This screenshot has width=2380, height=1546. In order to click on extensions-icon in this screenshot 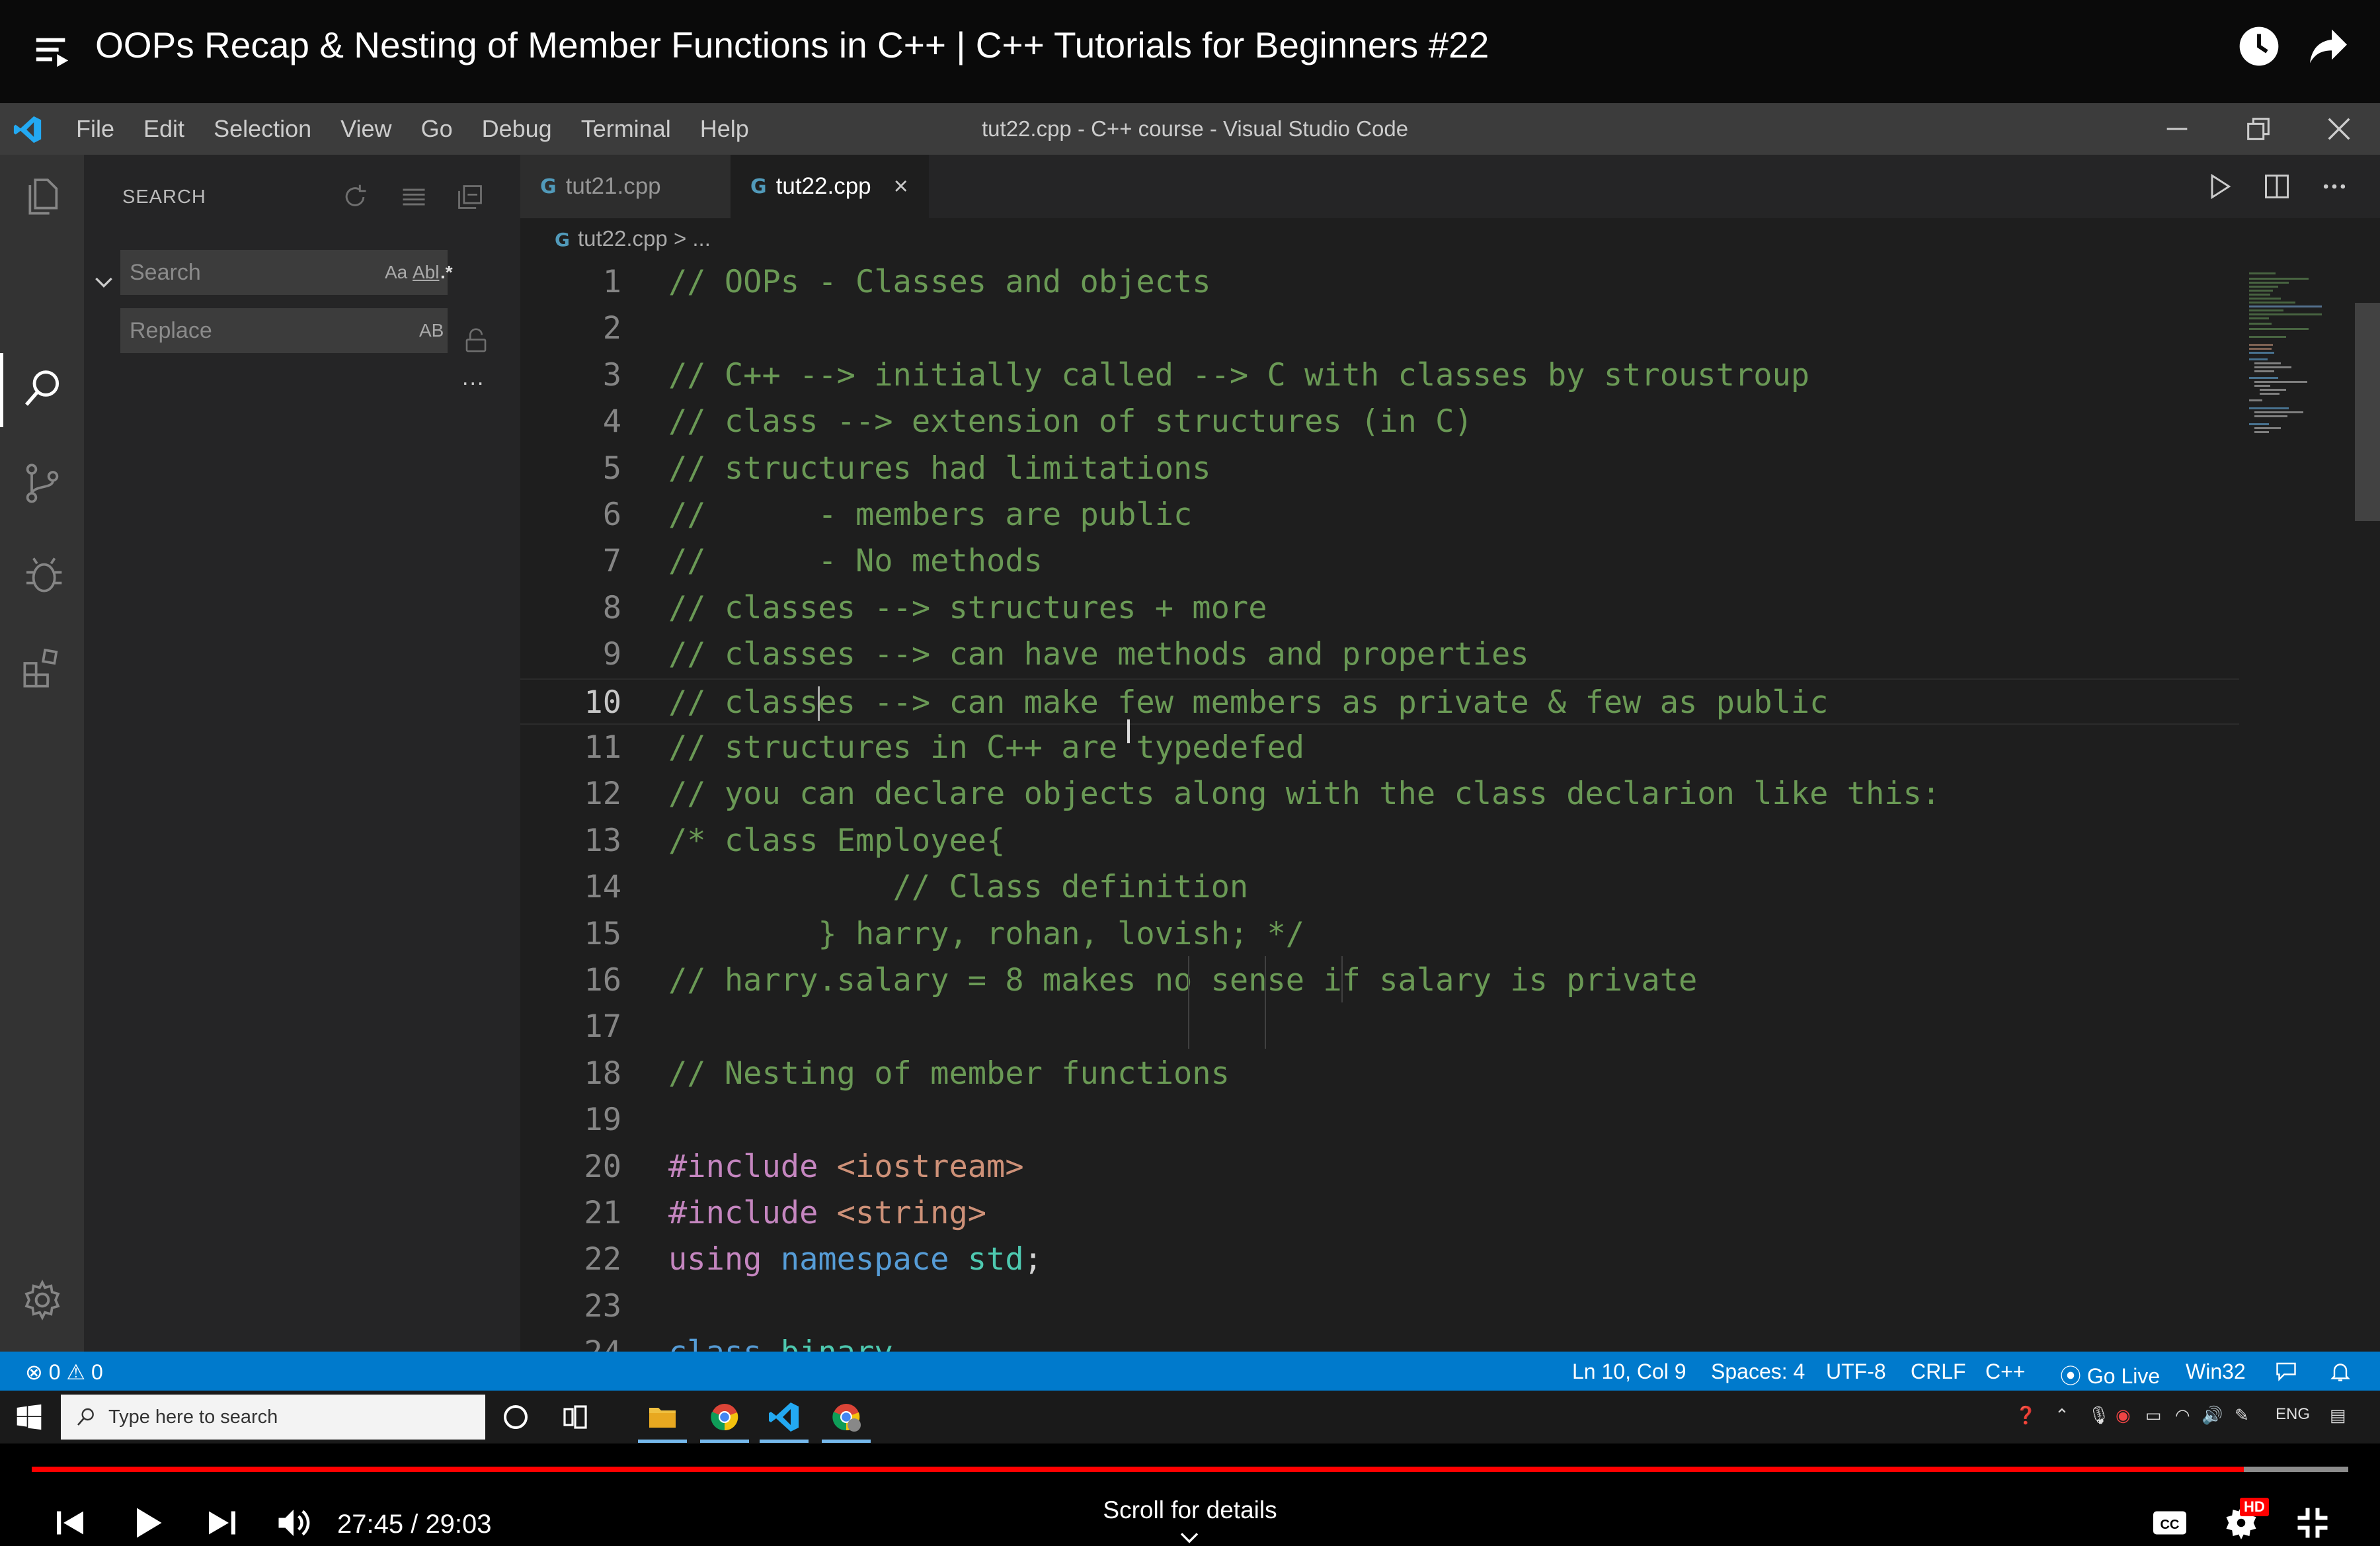, I will do `click(42, 668)`.